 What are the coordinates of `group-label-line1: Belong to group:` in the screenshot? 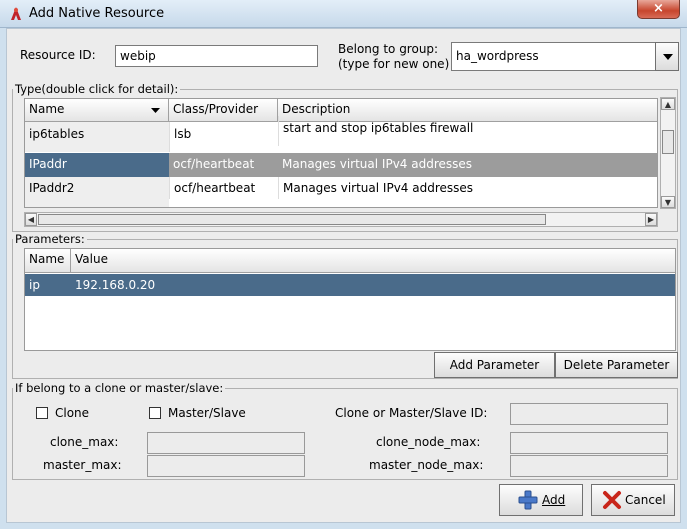 It's located at (388, 49).